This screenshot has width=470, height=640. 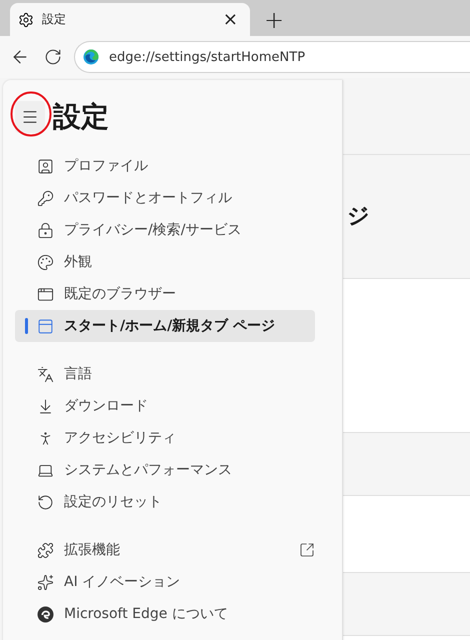 I want to click on palette-icon, so click(x=45, y=262).